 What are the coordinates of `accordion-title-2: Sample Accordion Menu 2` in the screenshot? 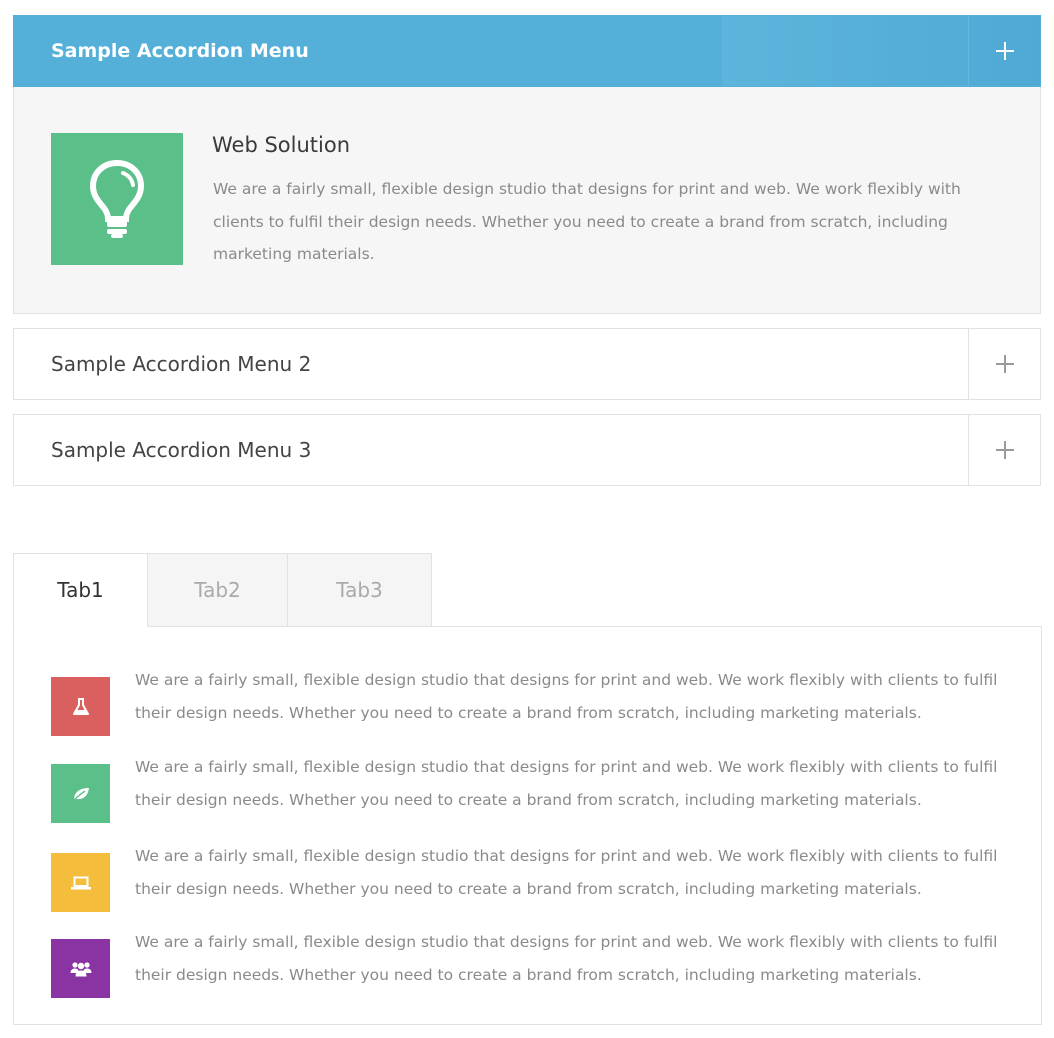 It's located at (181, 364).